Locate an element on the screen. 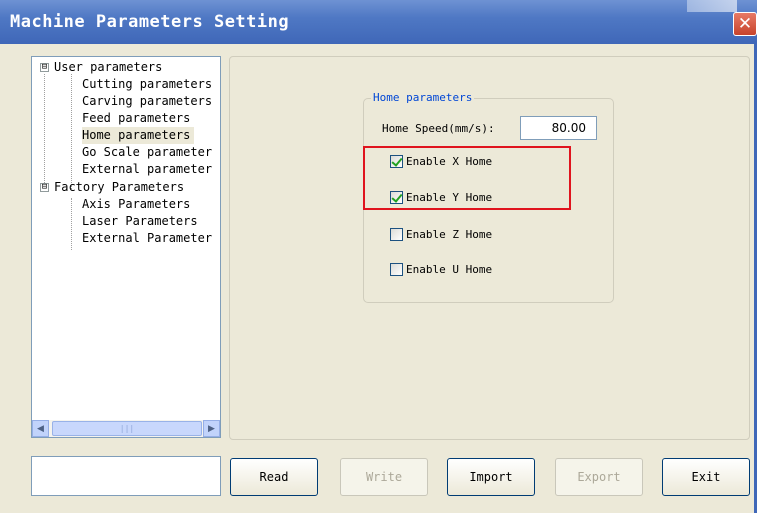 This screenshot has width=757, height=513. highlight-annotation is located at coordinates (467, 178).